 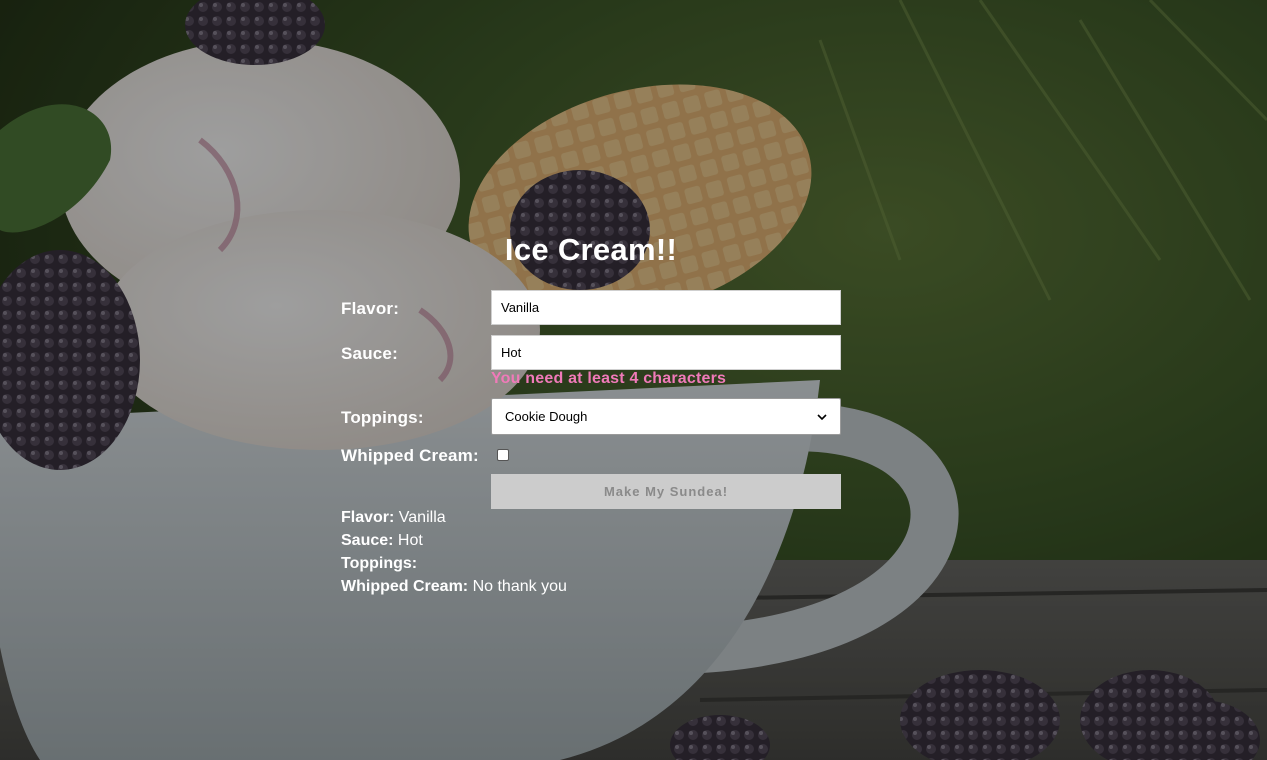 I want to click on summary-whipped-cream-value: No thank you, so click(x=519, y=586).